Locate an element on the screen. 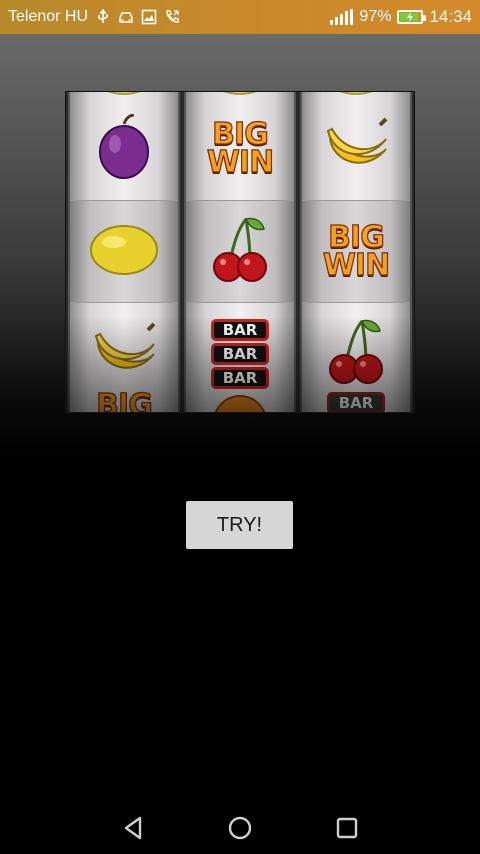  reel-3-peek-bottom: BAR is located at coordinates (356, 402).